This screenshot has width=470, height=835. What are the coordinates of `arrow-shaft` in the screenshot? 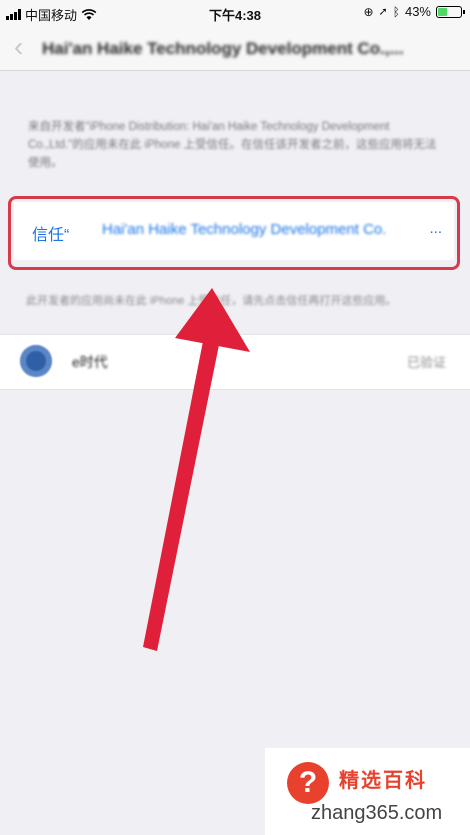 It's located at (182, 488).